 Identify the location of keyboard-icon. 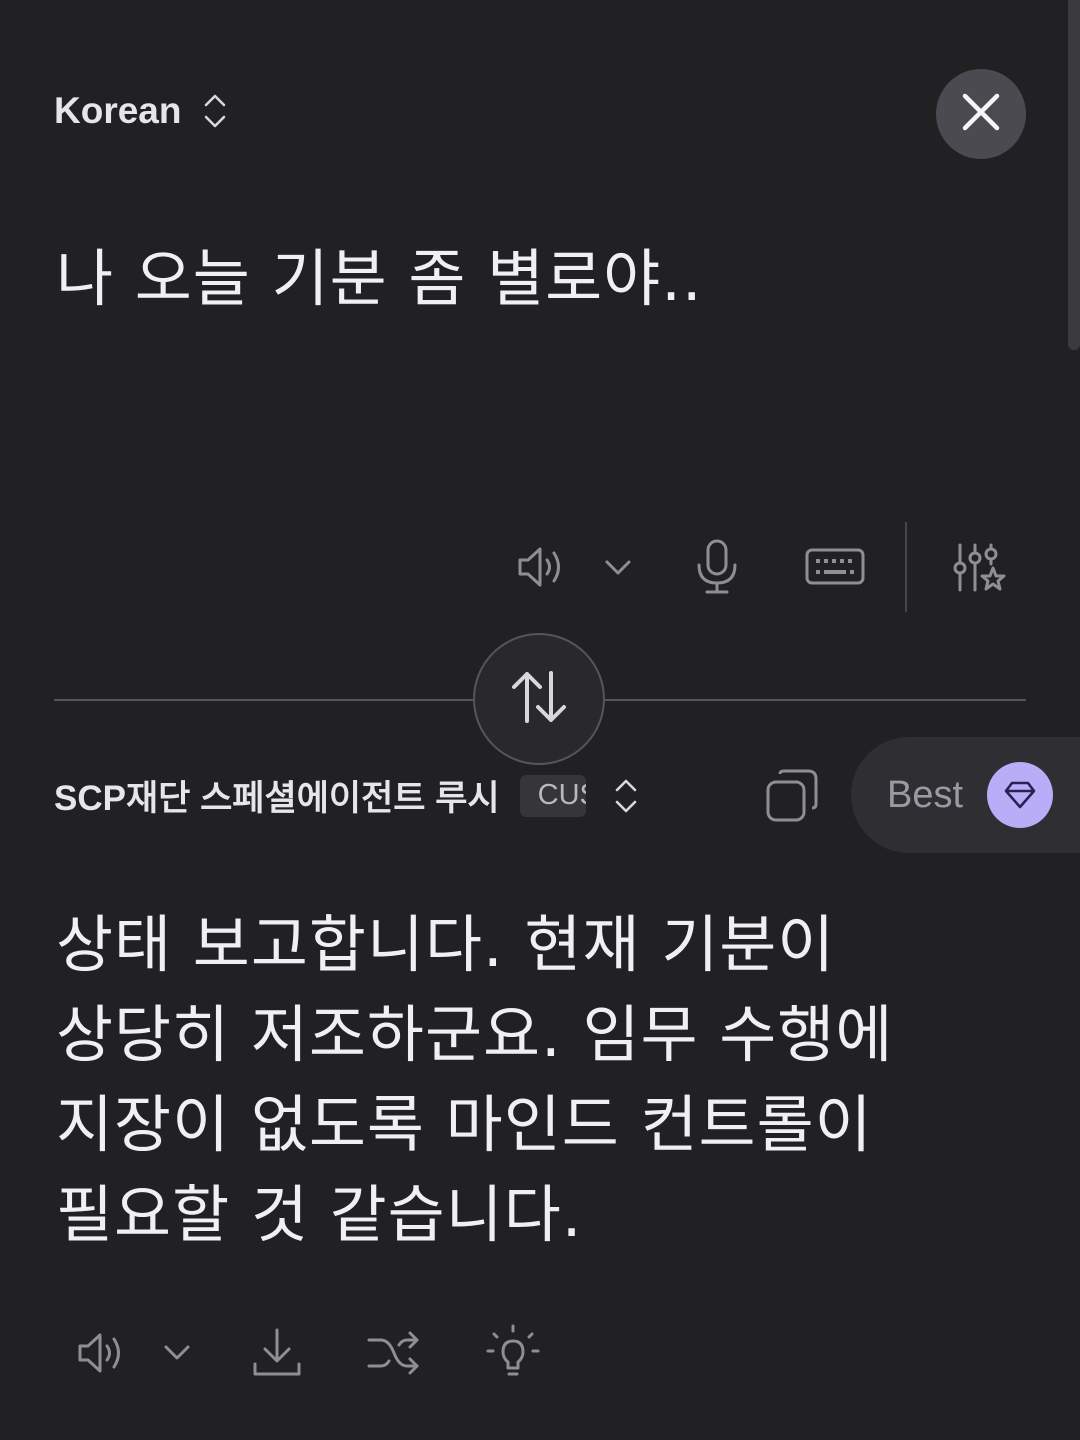
(835, 567).